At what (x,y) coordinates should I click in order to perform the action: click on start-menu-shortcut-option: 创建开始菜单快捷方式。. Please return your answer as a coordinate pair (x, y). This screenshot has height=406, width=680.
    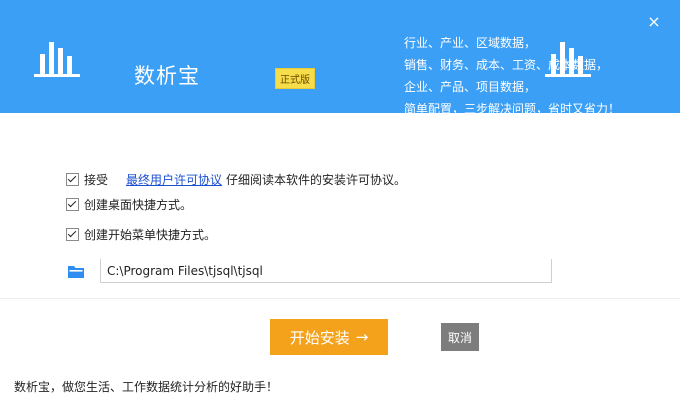
    Looking at the image, I should click on (141, 234).